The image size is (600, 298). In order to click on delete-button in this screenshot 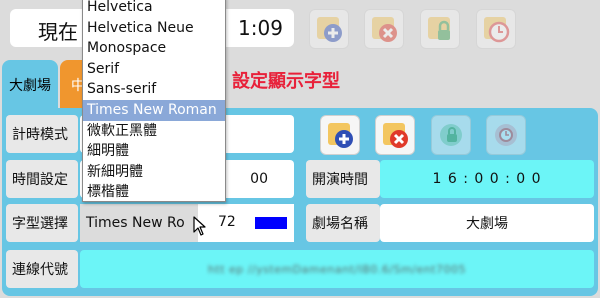, I will do `click(395, 135)`.